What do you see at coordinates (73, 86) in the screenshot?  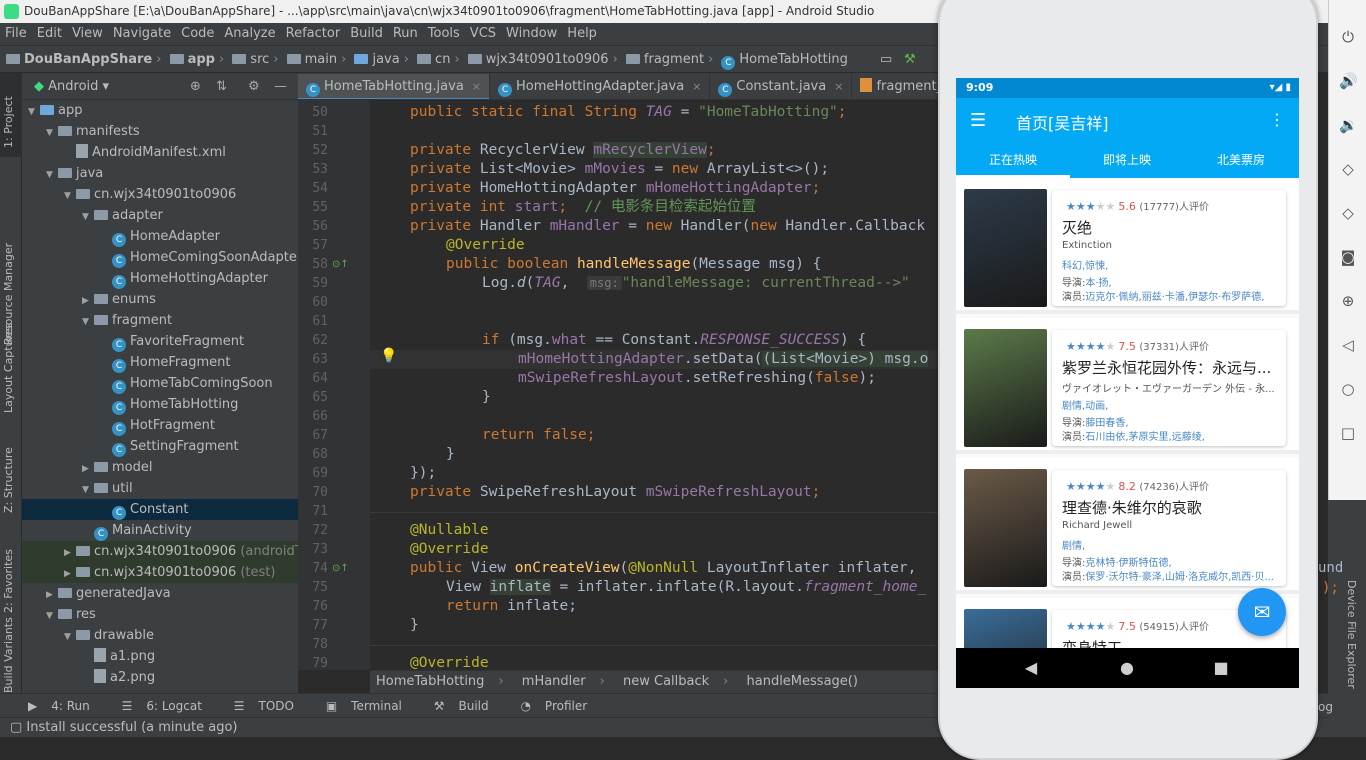 I see `project-view-mode: Android` at bounding box center [73, 86].